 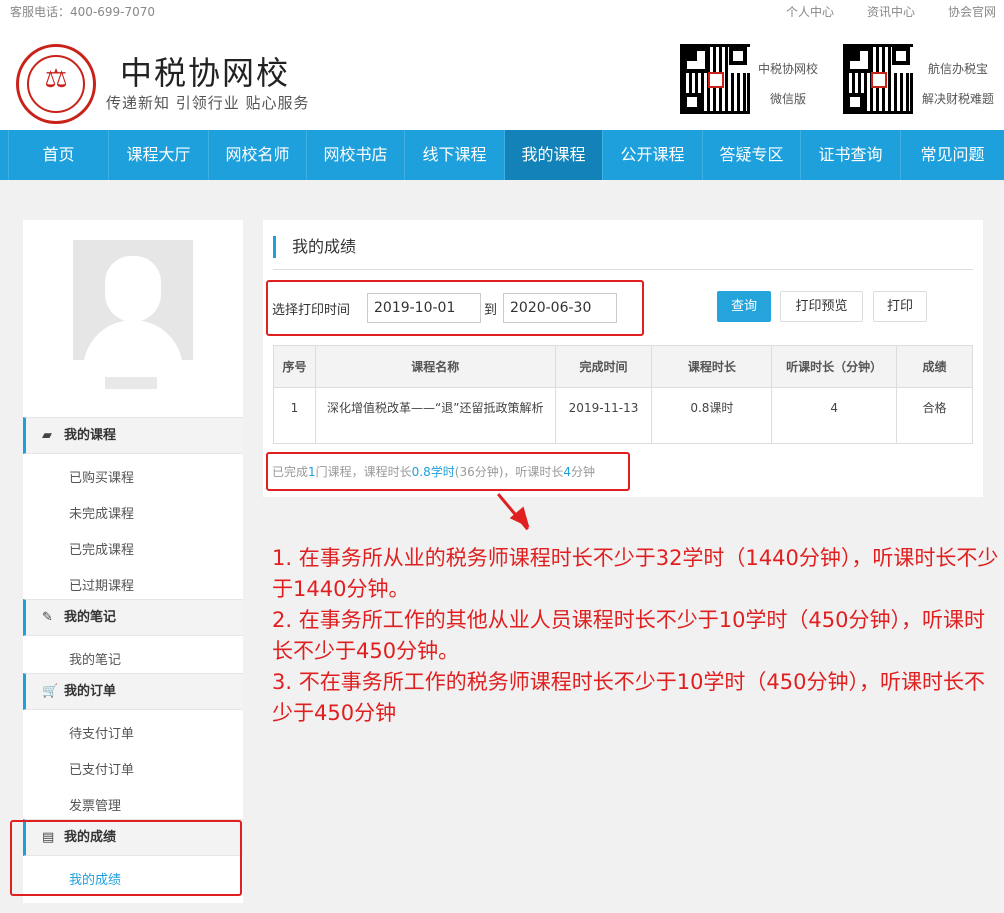 I want to click on nav-item-home: 首页, so click(x=58, y=155).